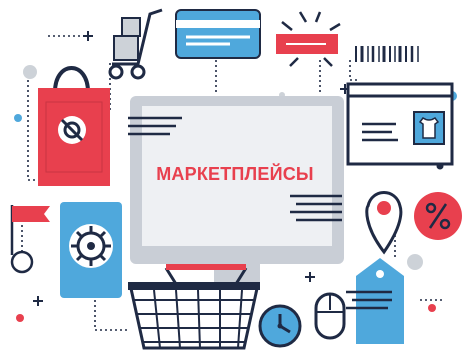 The image size is (467, 352). What do you see at coordinates (91, 250) in the screenshot?
I see `safe-dial-icon` at bounding box center [91, 250].